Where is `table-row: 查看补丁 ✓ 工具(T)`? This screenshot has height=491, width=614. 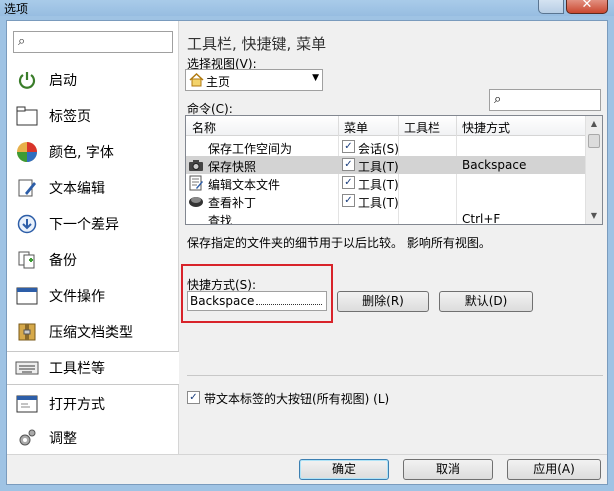
table-row: 查看补丁 ✓ 工具(T) is located at coordinates (386, 201).